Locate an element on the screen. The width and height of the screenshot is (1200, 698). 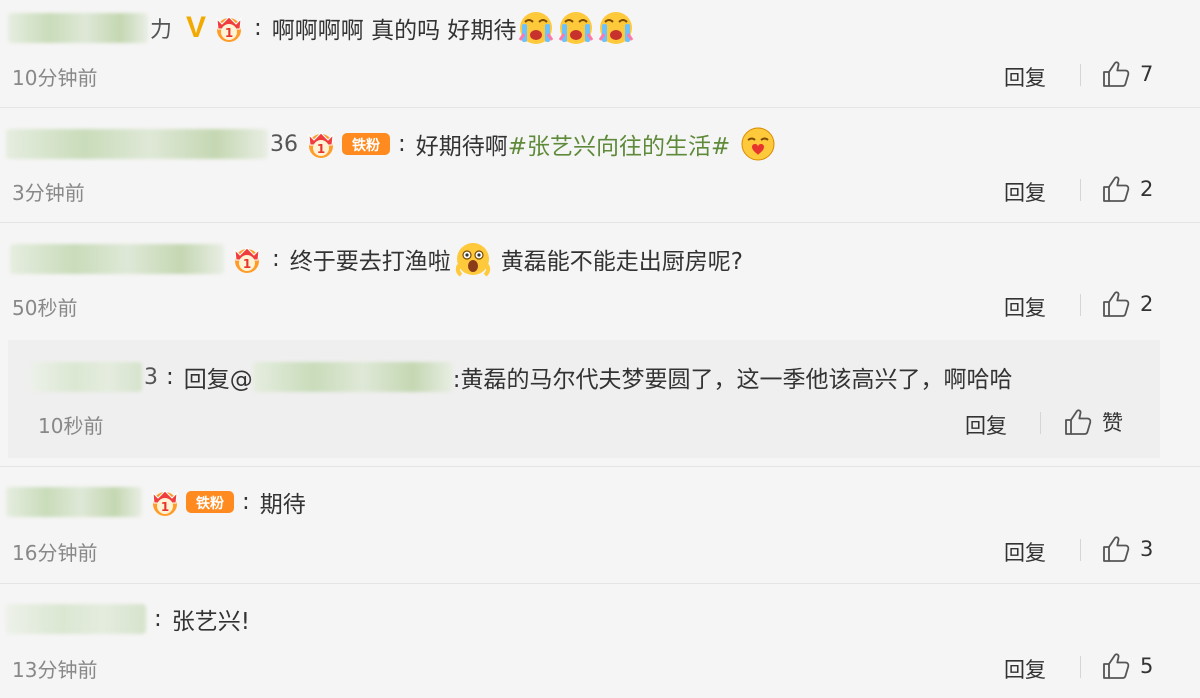
like-button: 3 is located at coordinates (1126, 549).